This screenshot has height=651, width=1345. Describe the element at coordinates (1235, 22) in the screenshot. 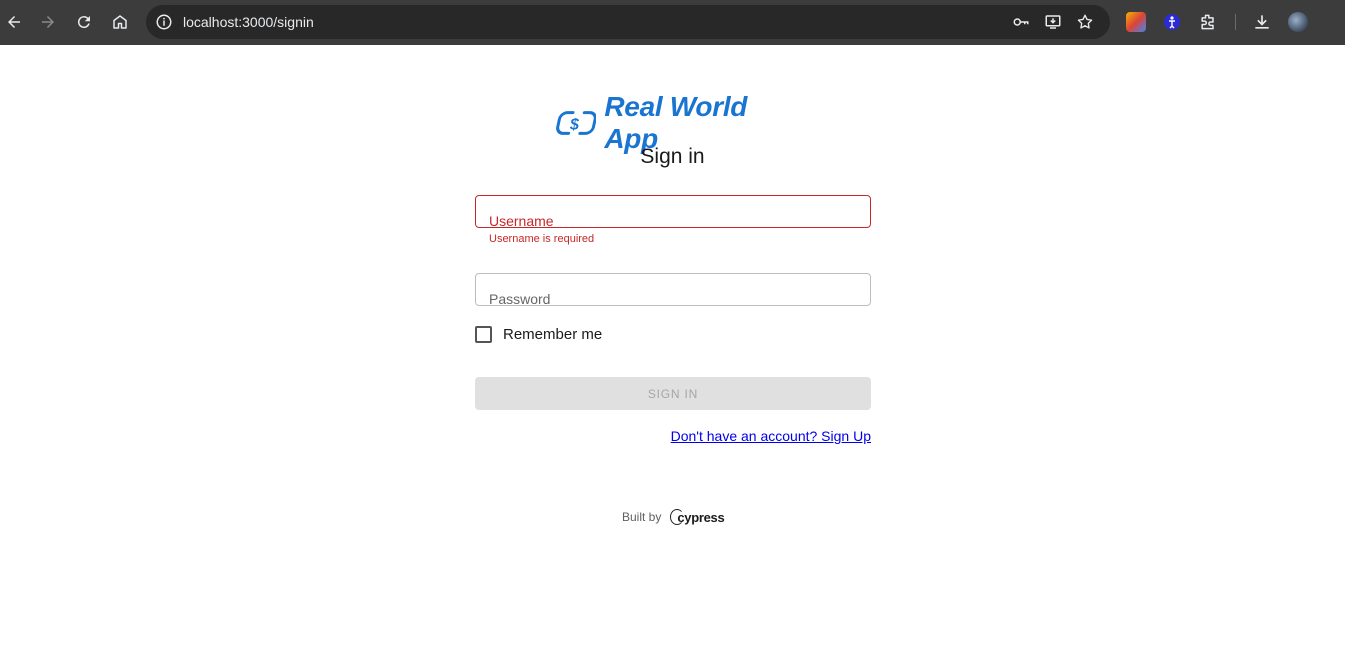

I see `toolbar-separator` at that location.